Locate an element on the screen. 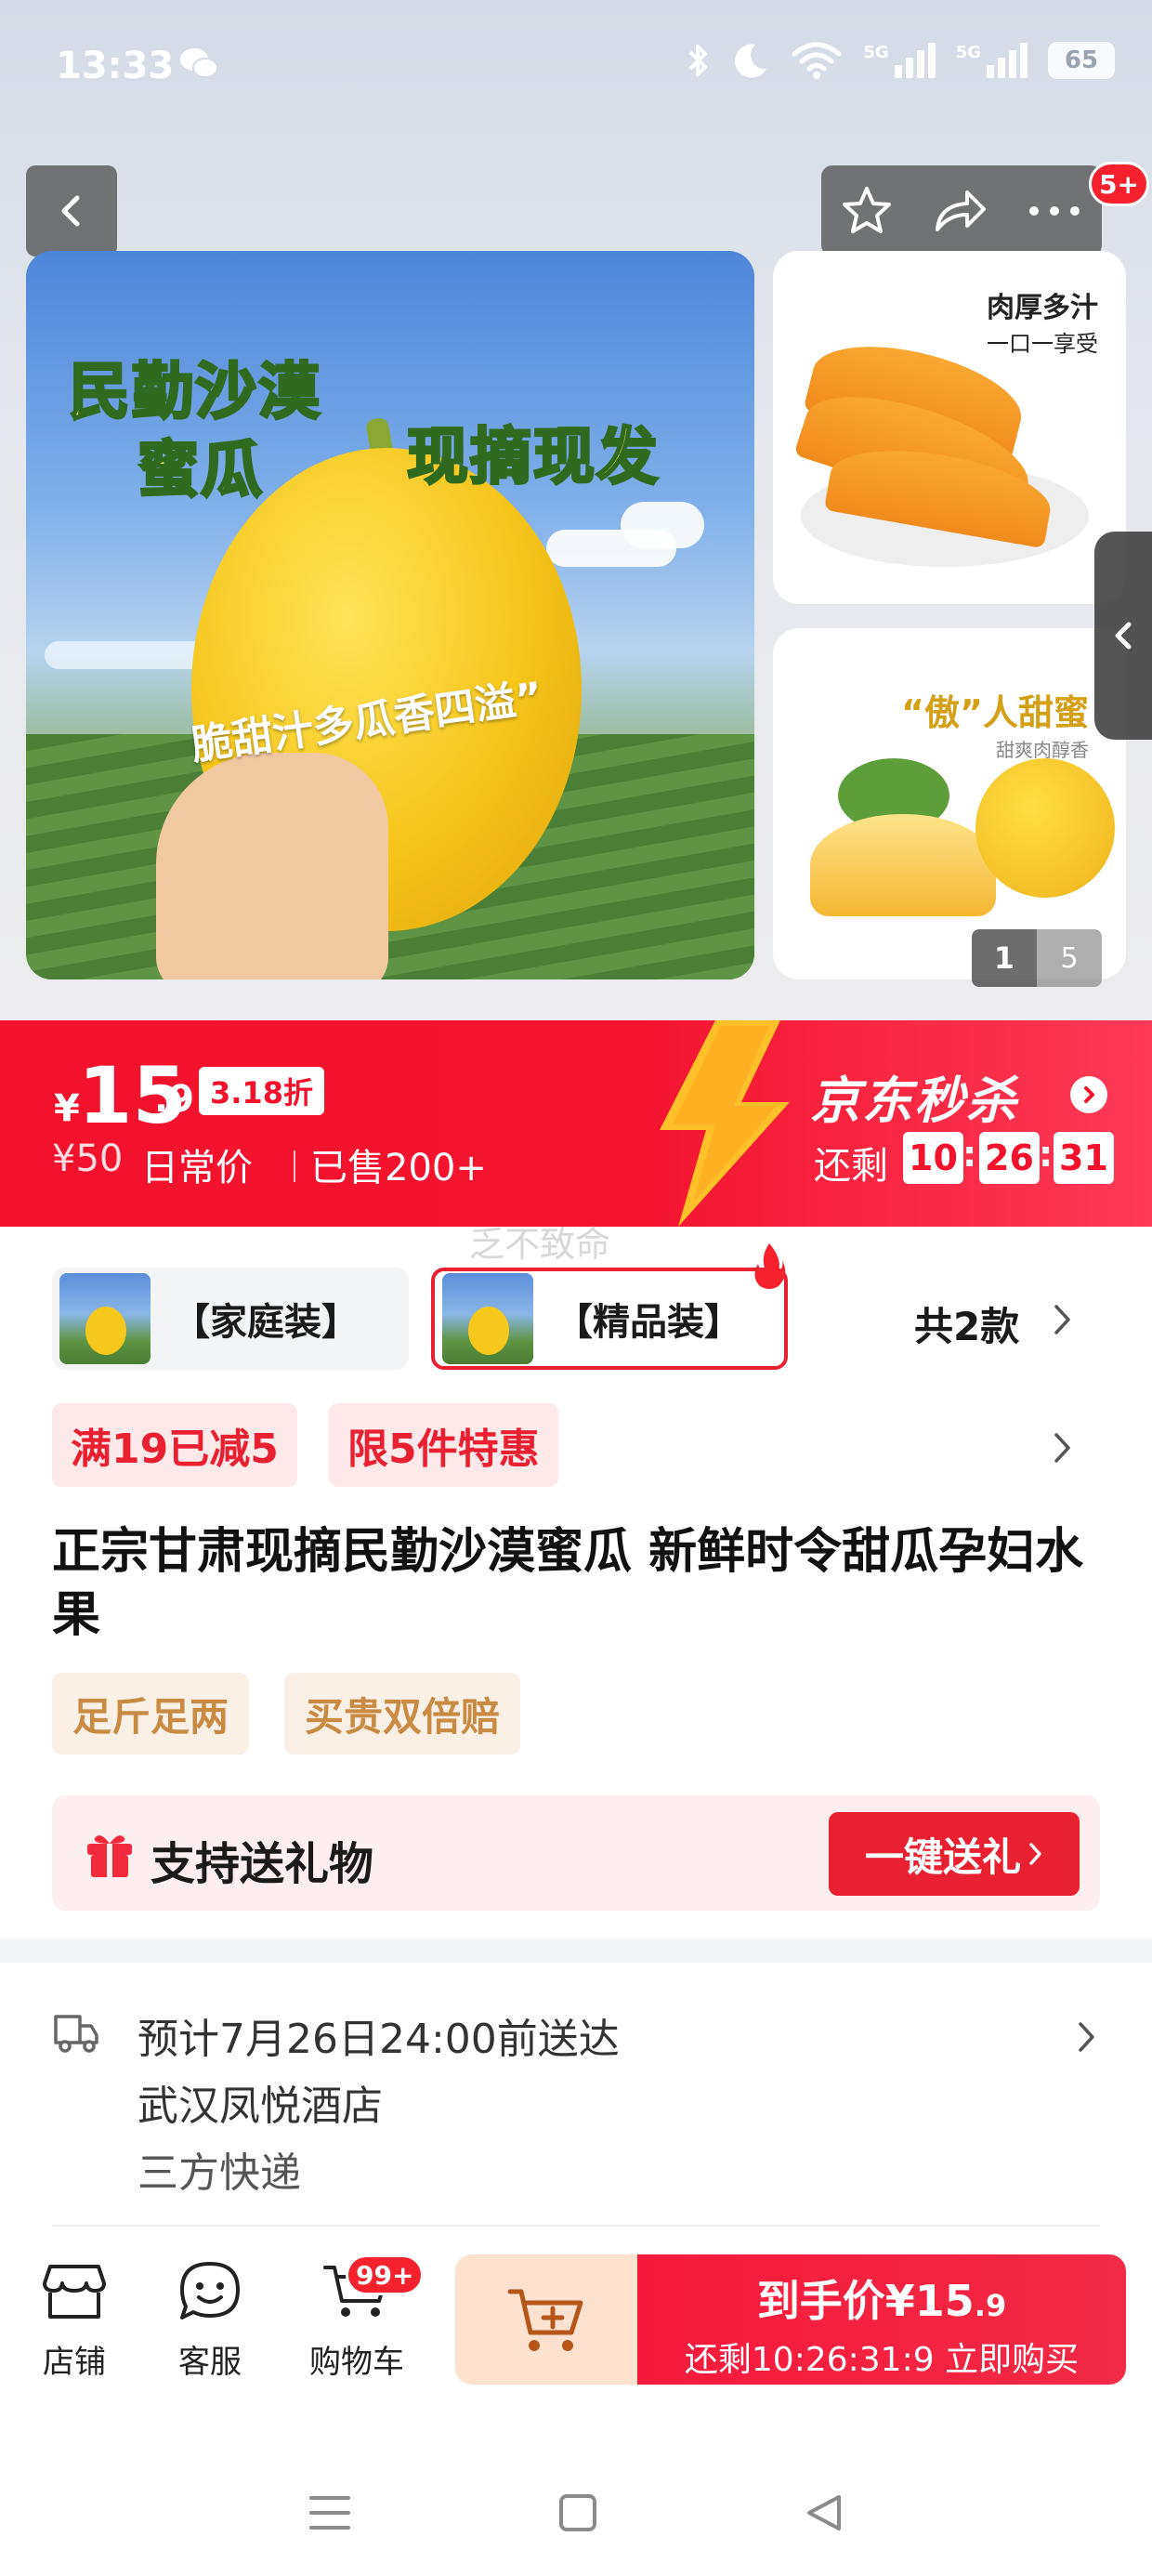 The width and height of the screenshot is (1152, 2576). wifi-icon is located at coordinates (817, 60).